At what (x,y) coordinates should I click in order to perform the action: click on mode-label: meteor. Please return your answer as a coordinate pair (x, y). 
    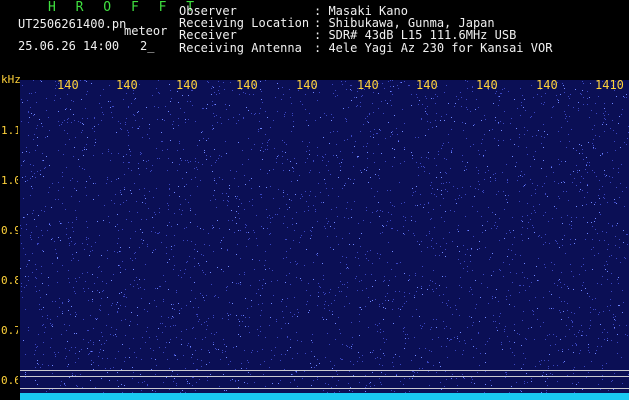
    Looking at the image, I should click on (146, 31).